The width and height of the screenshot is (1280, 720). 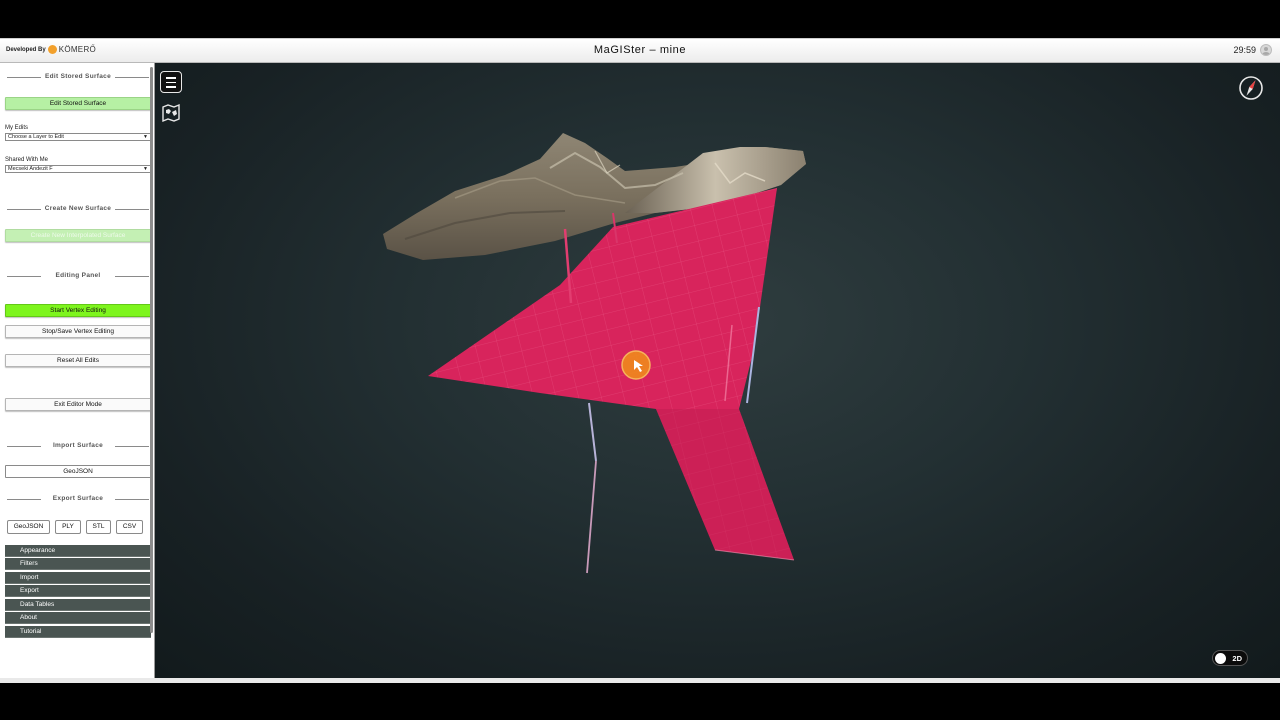 I want to click on my-edits-select: Choose a Layer to Edit ▼, so click(x=78, y=137).